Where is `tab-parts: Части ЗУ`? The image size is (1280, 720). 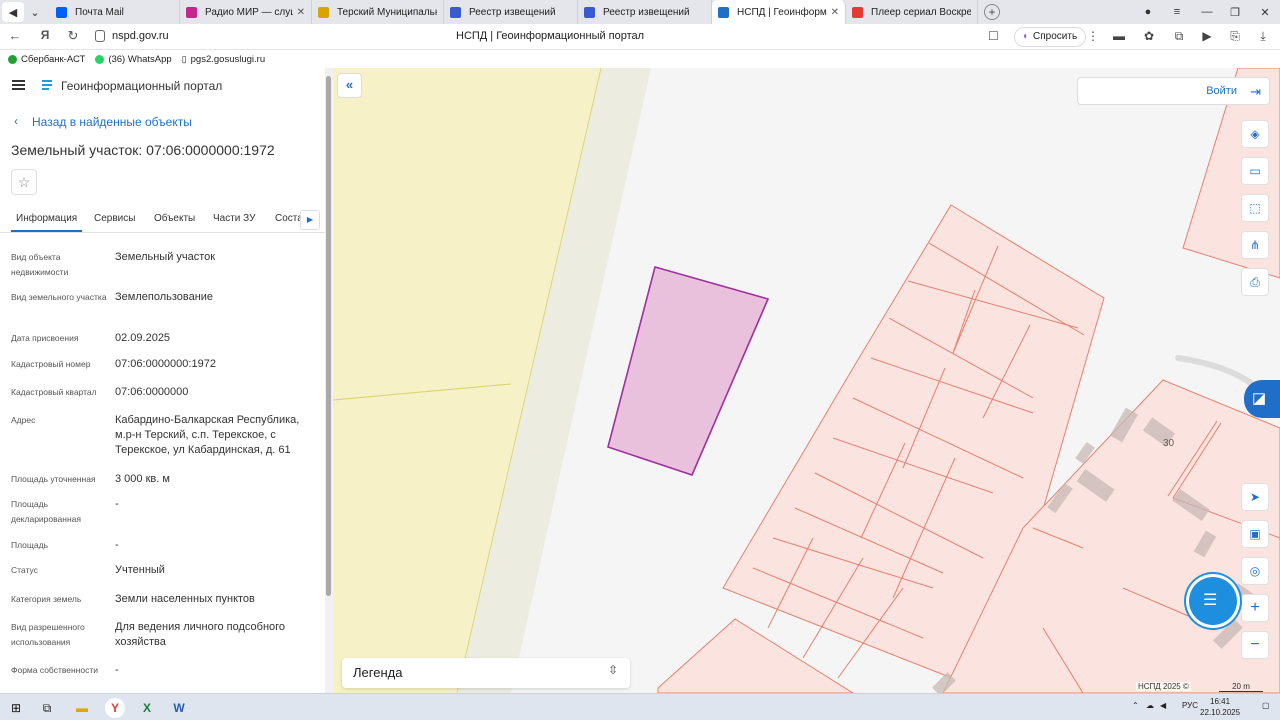
tab-parts: Части ЗУ is located at coordinates (234, 218).